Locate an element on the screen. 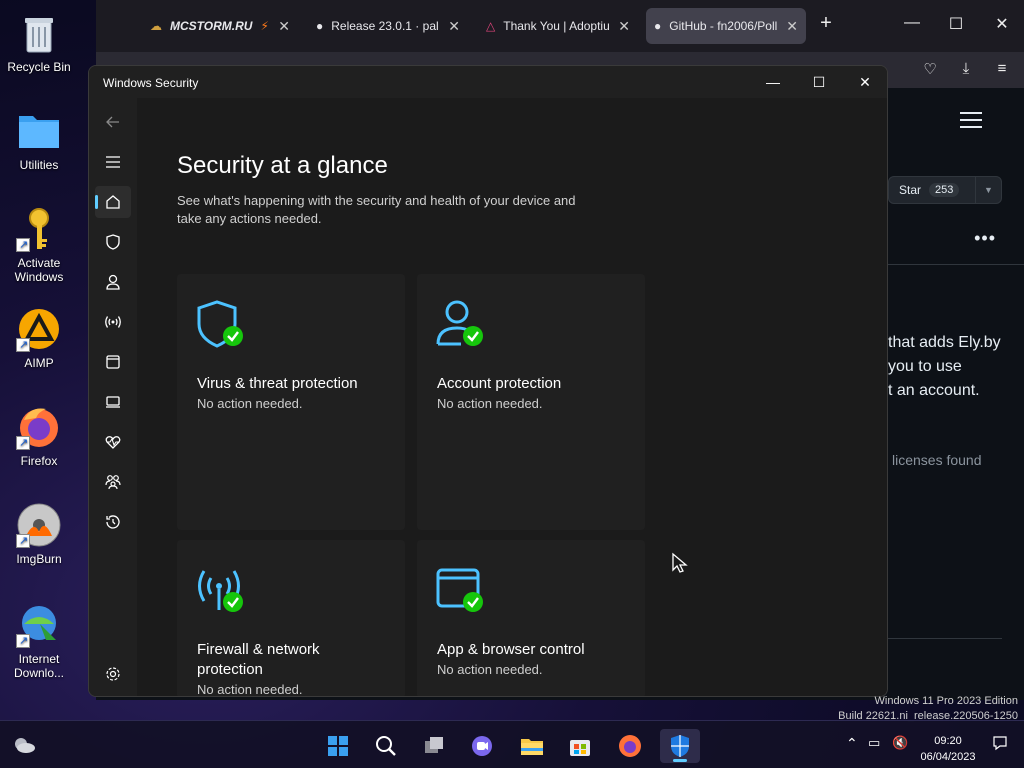  window-title: Windows Security is located at coordinates (151, 83).